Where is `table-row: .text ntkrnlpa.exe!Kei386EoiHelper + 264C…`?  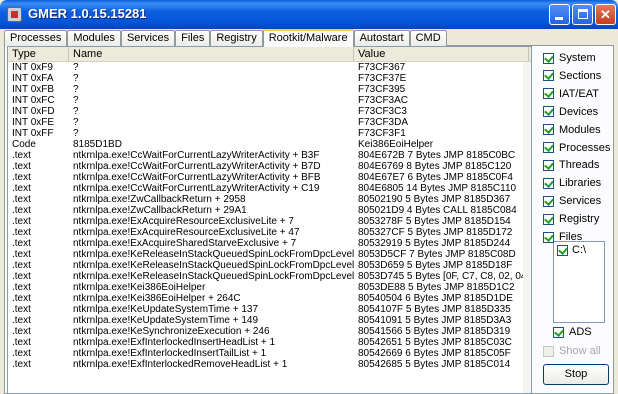
table-row: .text ntkrnlpa.exe!Kei386EoiHelper + 264C… is located at coordinates (269, 298).